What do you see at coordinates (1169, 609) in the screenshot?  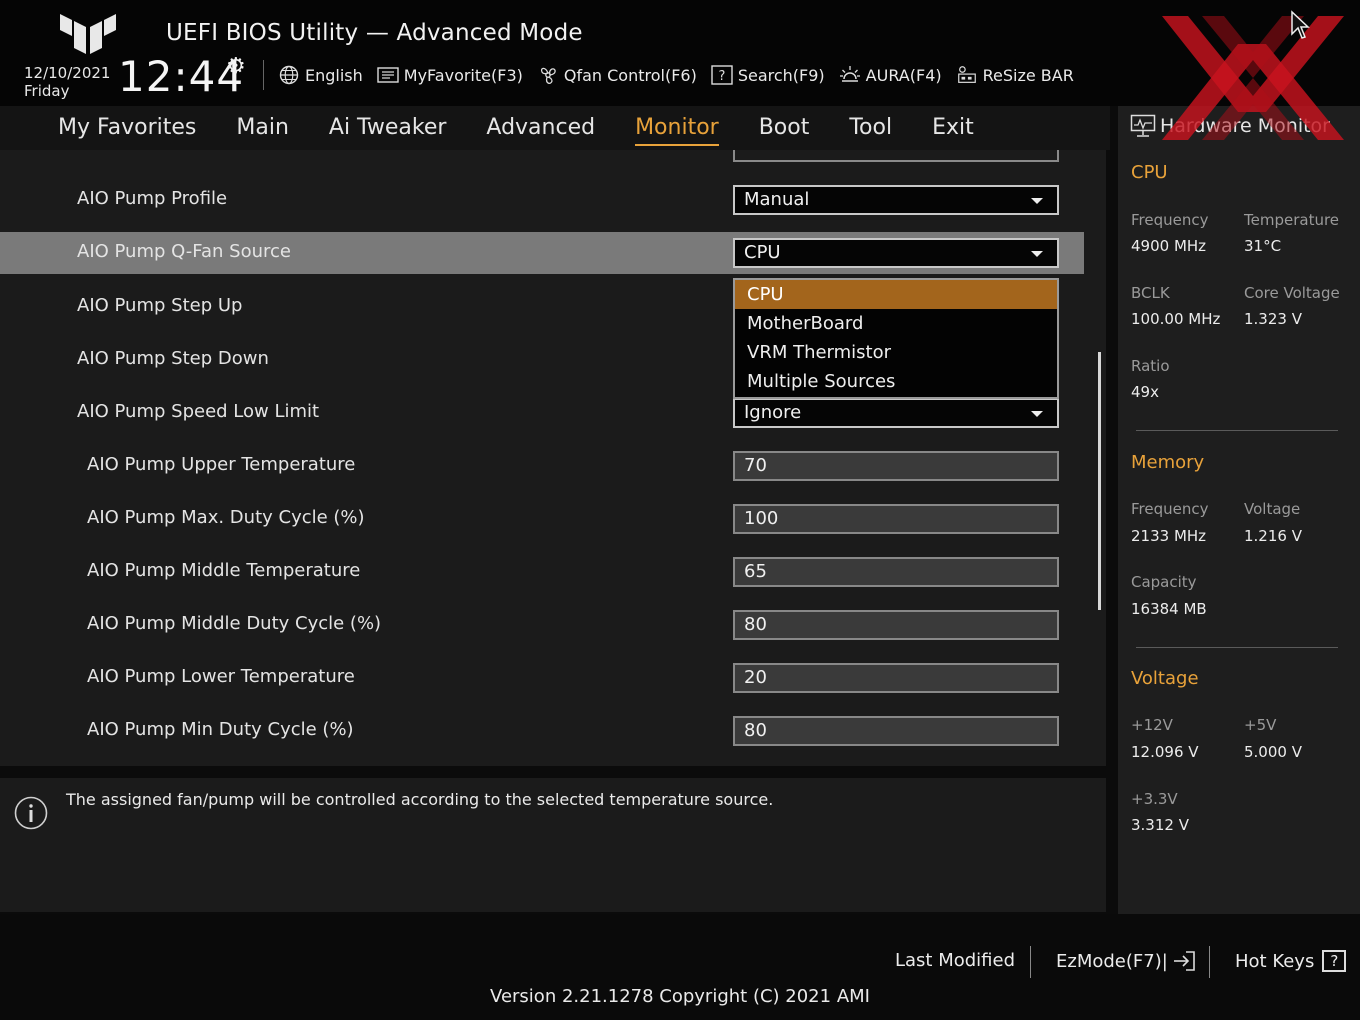 I see `capacity-value: 16384 MB` at bounding box center [1169, 609].